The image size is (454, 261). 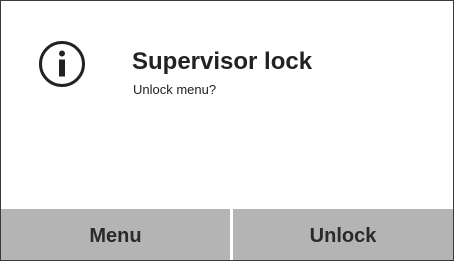 I want to click on menu-button: Menu, so click(x=115, y=234).